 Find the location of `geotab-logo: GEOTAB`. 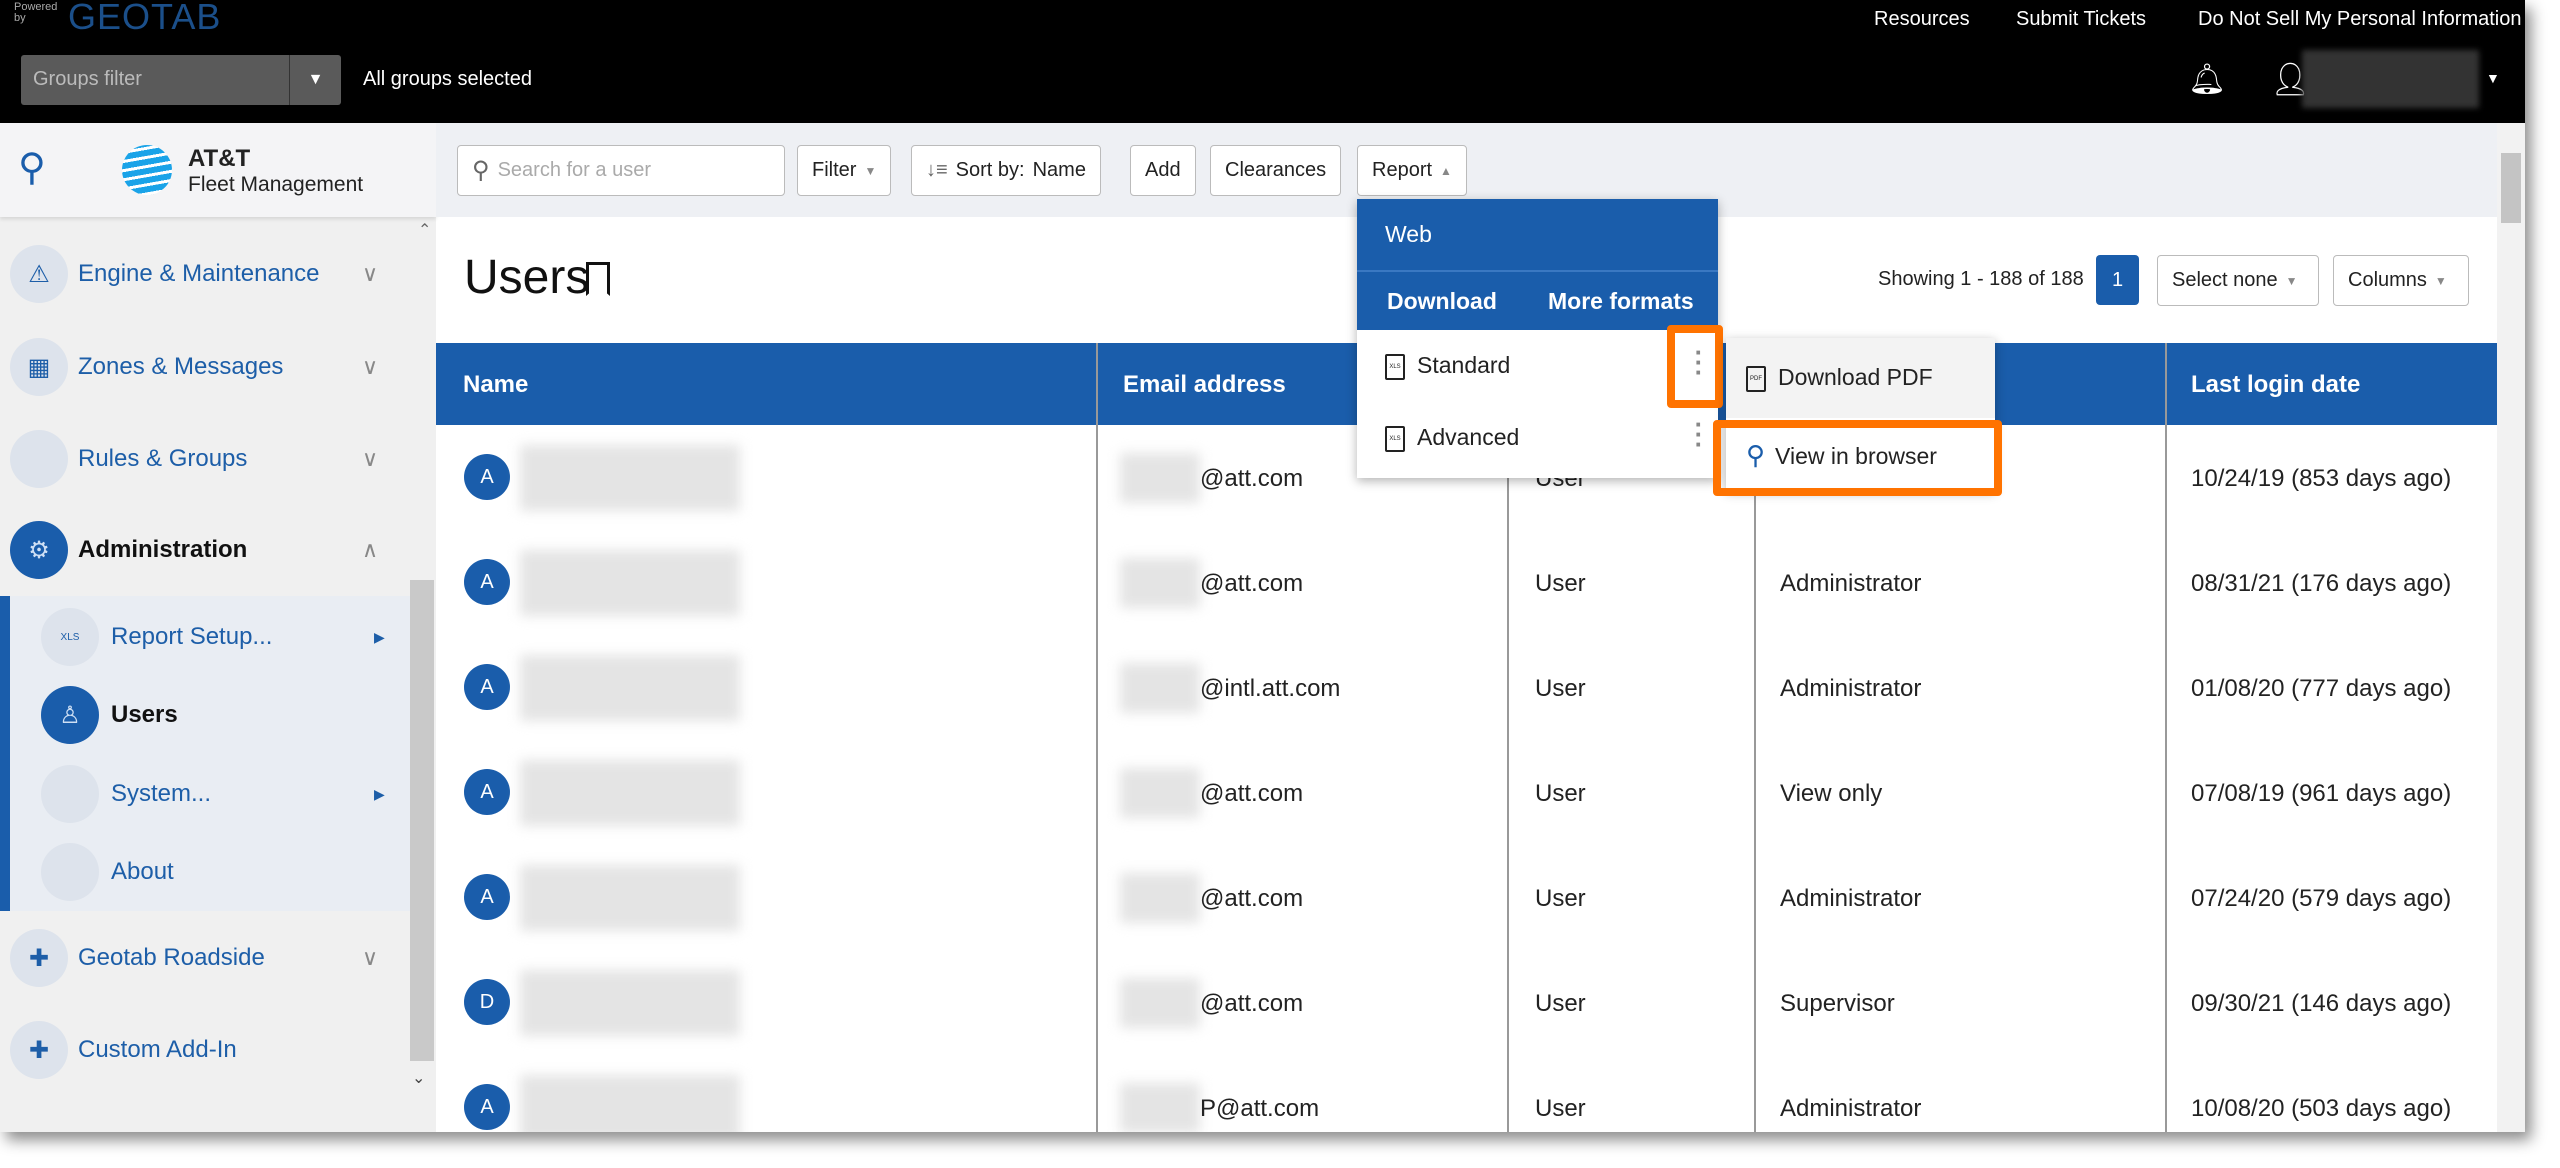

geotab-logo: GEOTAB is located at coordinates (145, 18).